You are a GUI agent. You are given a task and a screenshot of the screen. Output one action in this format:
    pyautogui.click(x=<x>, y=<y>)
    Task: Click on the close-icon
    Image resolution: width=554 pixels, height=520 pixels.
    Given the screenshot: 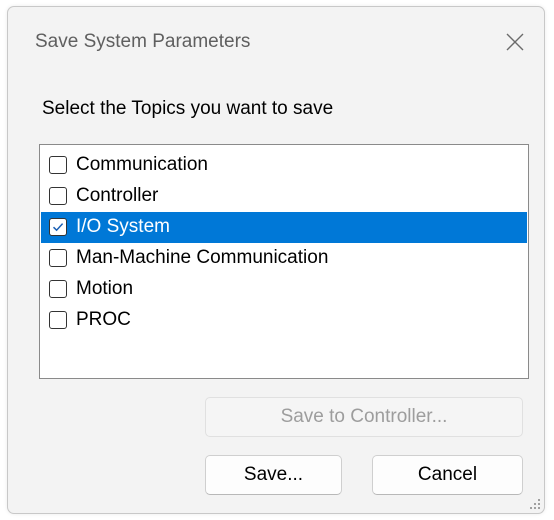 What is the action you would take?
    pyautogui.click(x=515, y=42)
    